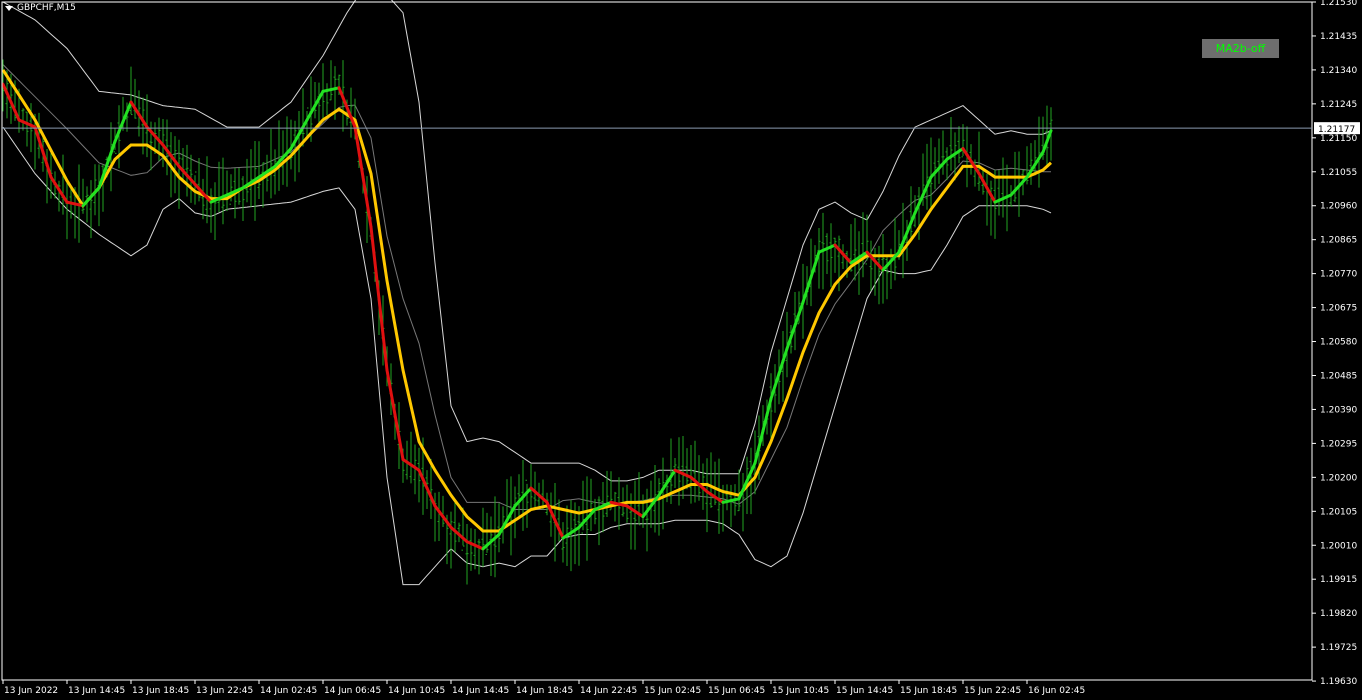  Describe the element at coordinates (1338, 478) in the screenshot. I see `y-tick-label: 1.20200` at that location.